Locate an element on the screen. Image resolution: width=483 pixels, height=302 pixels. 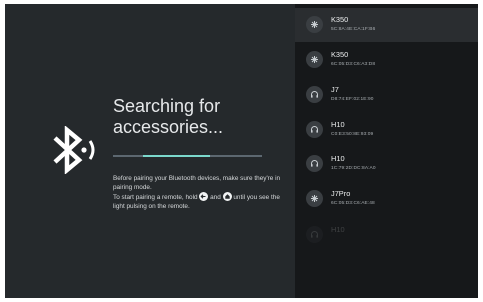
instructions-part-1: To start pairing a remote, hold is located at coordinates (155, 197).